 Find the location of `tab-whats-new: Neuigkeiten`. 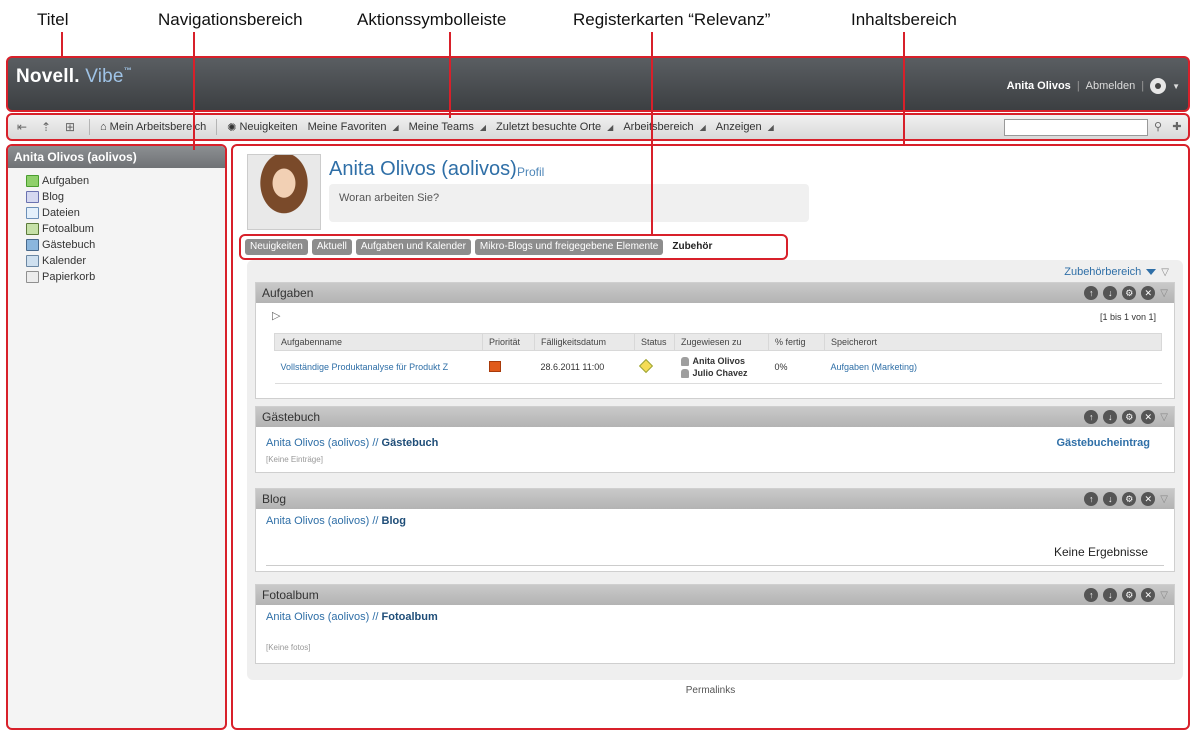

tab-whats-new: Neuigkeiten is located at coordinates (276, 247).